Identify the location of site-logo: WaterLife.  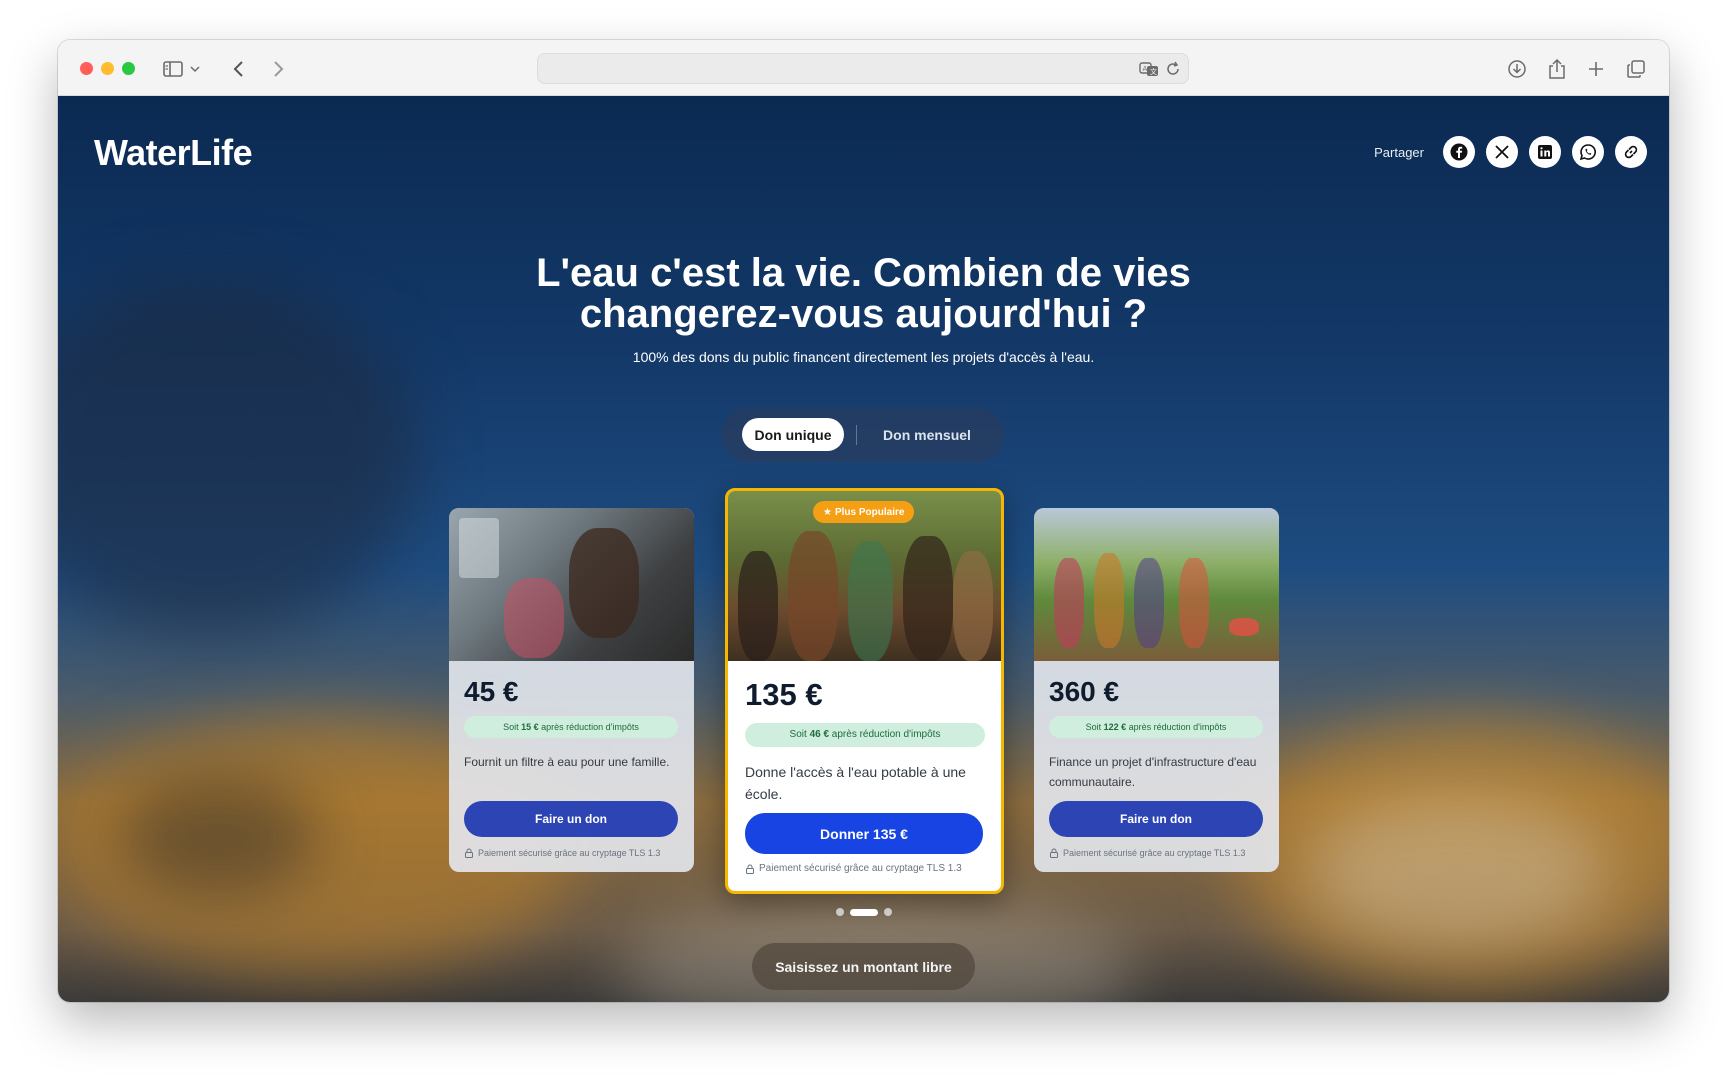
(173, 153).